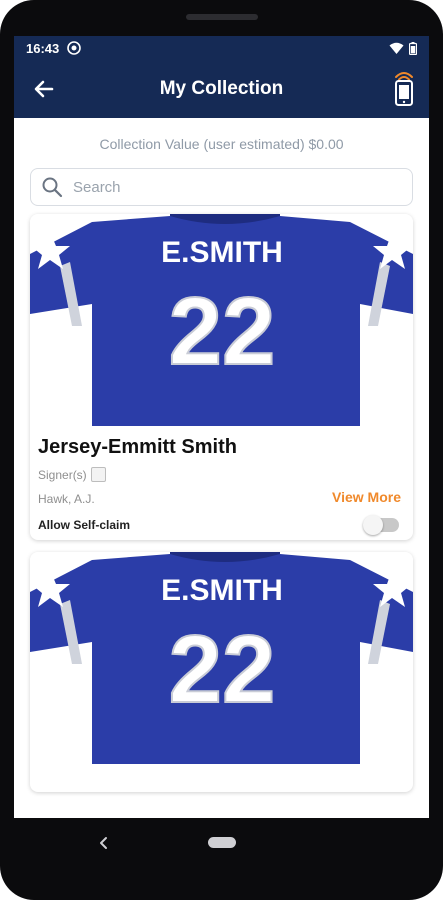 This screenshot has height=900, width=443. What do you see at coordinates (221, 144) in the screenshot?
I see `collection-value: Collection Value (user estimated) $0.00` at bounding box center [221, 144].